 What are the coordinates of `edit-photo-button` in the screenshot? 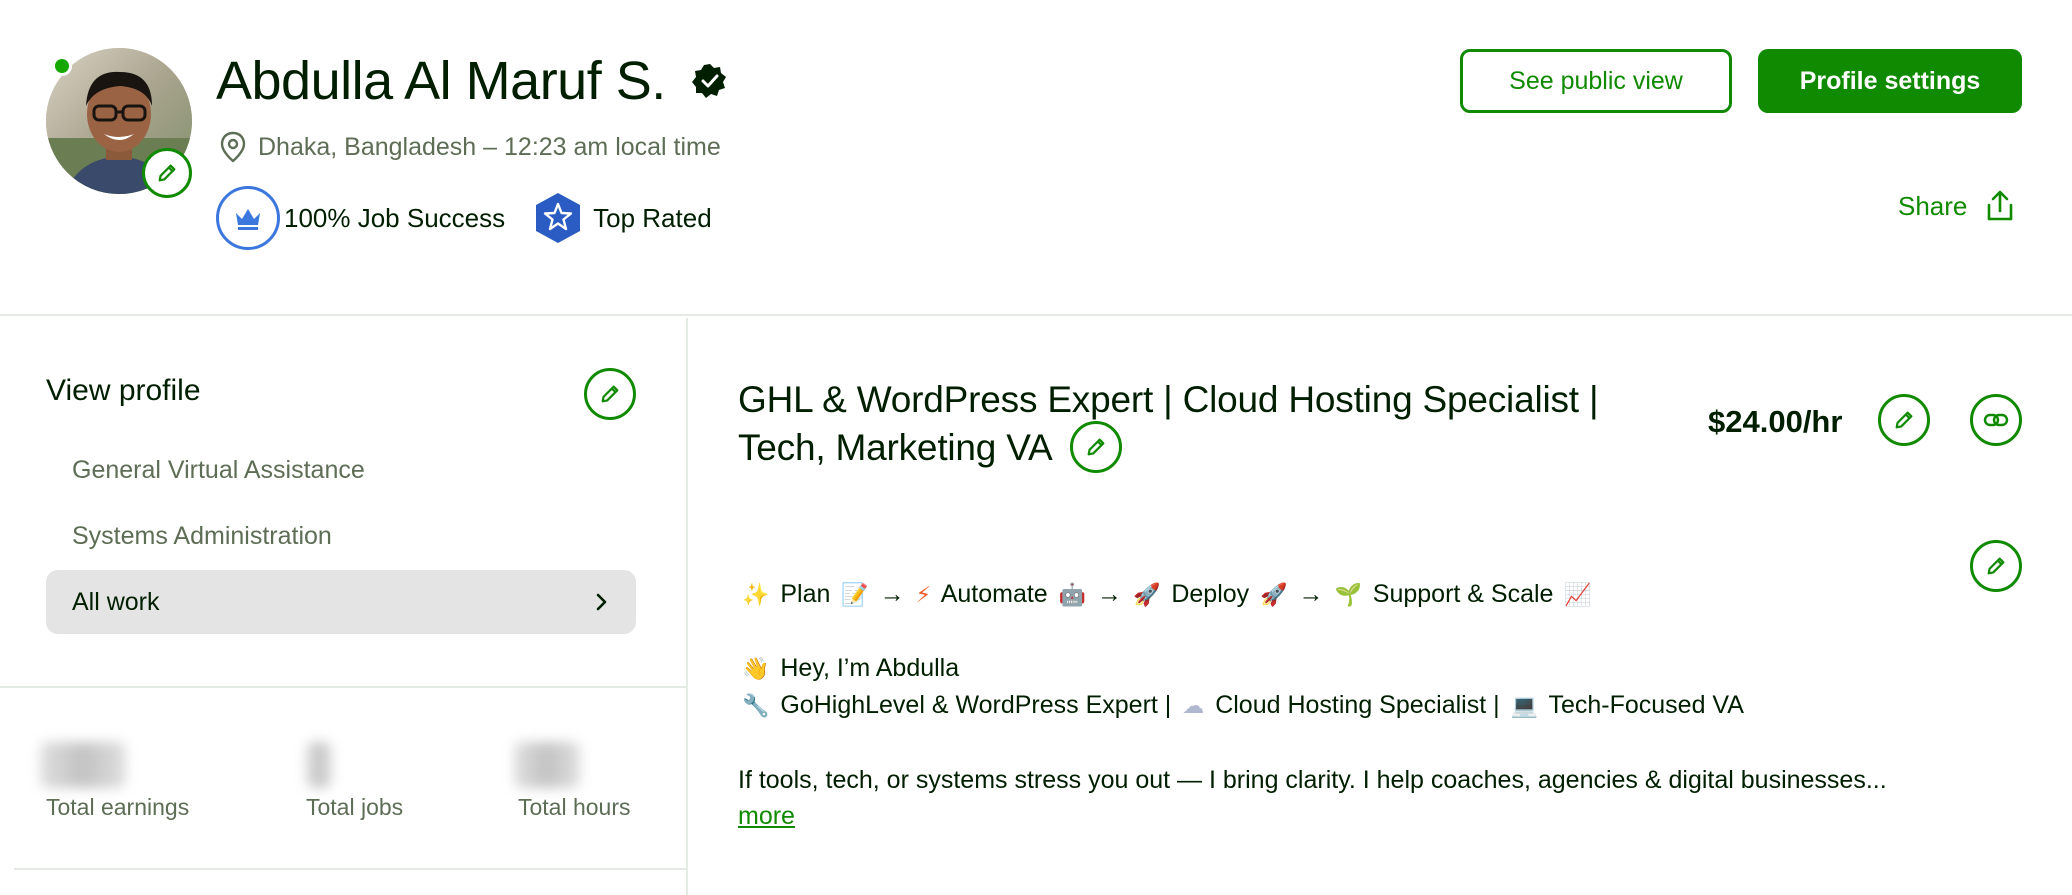 It's located at (167, 173).